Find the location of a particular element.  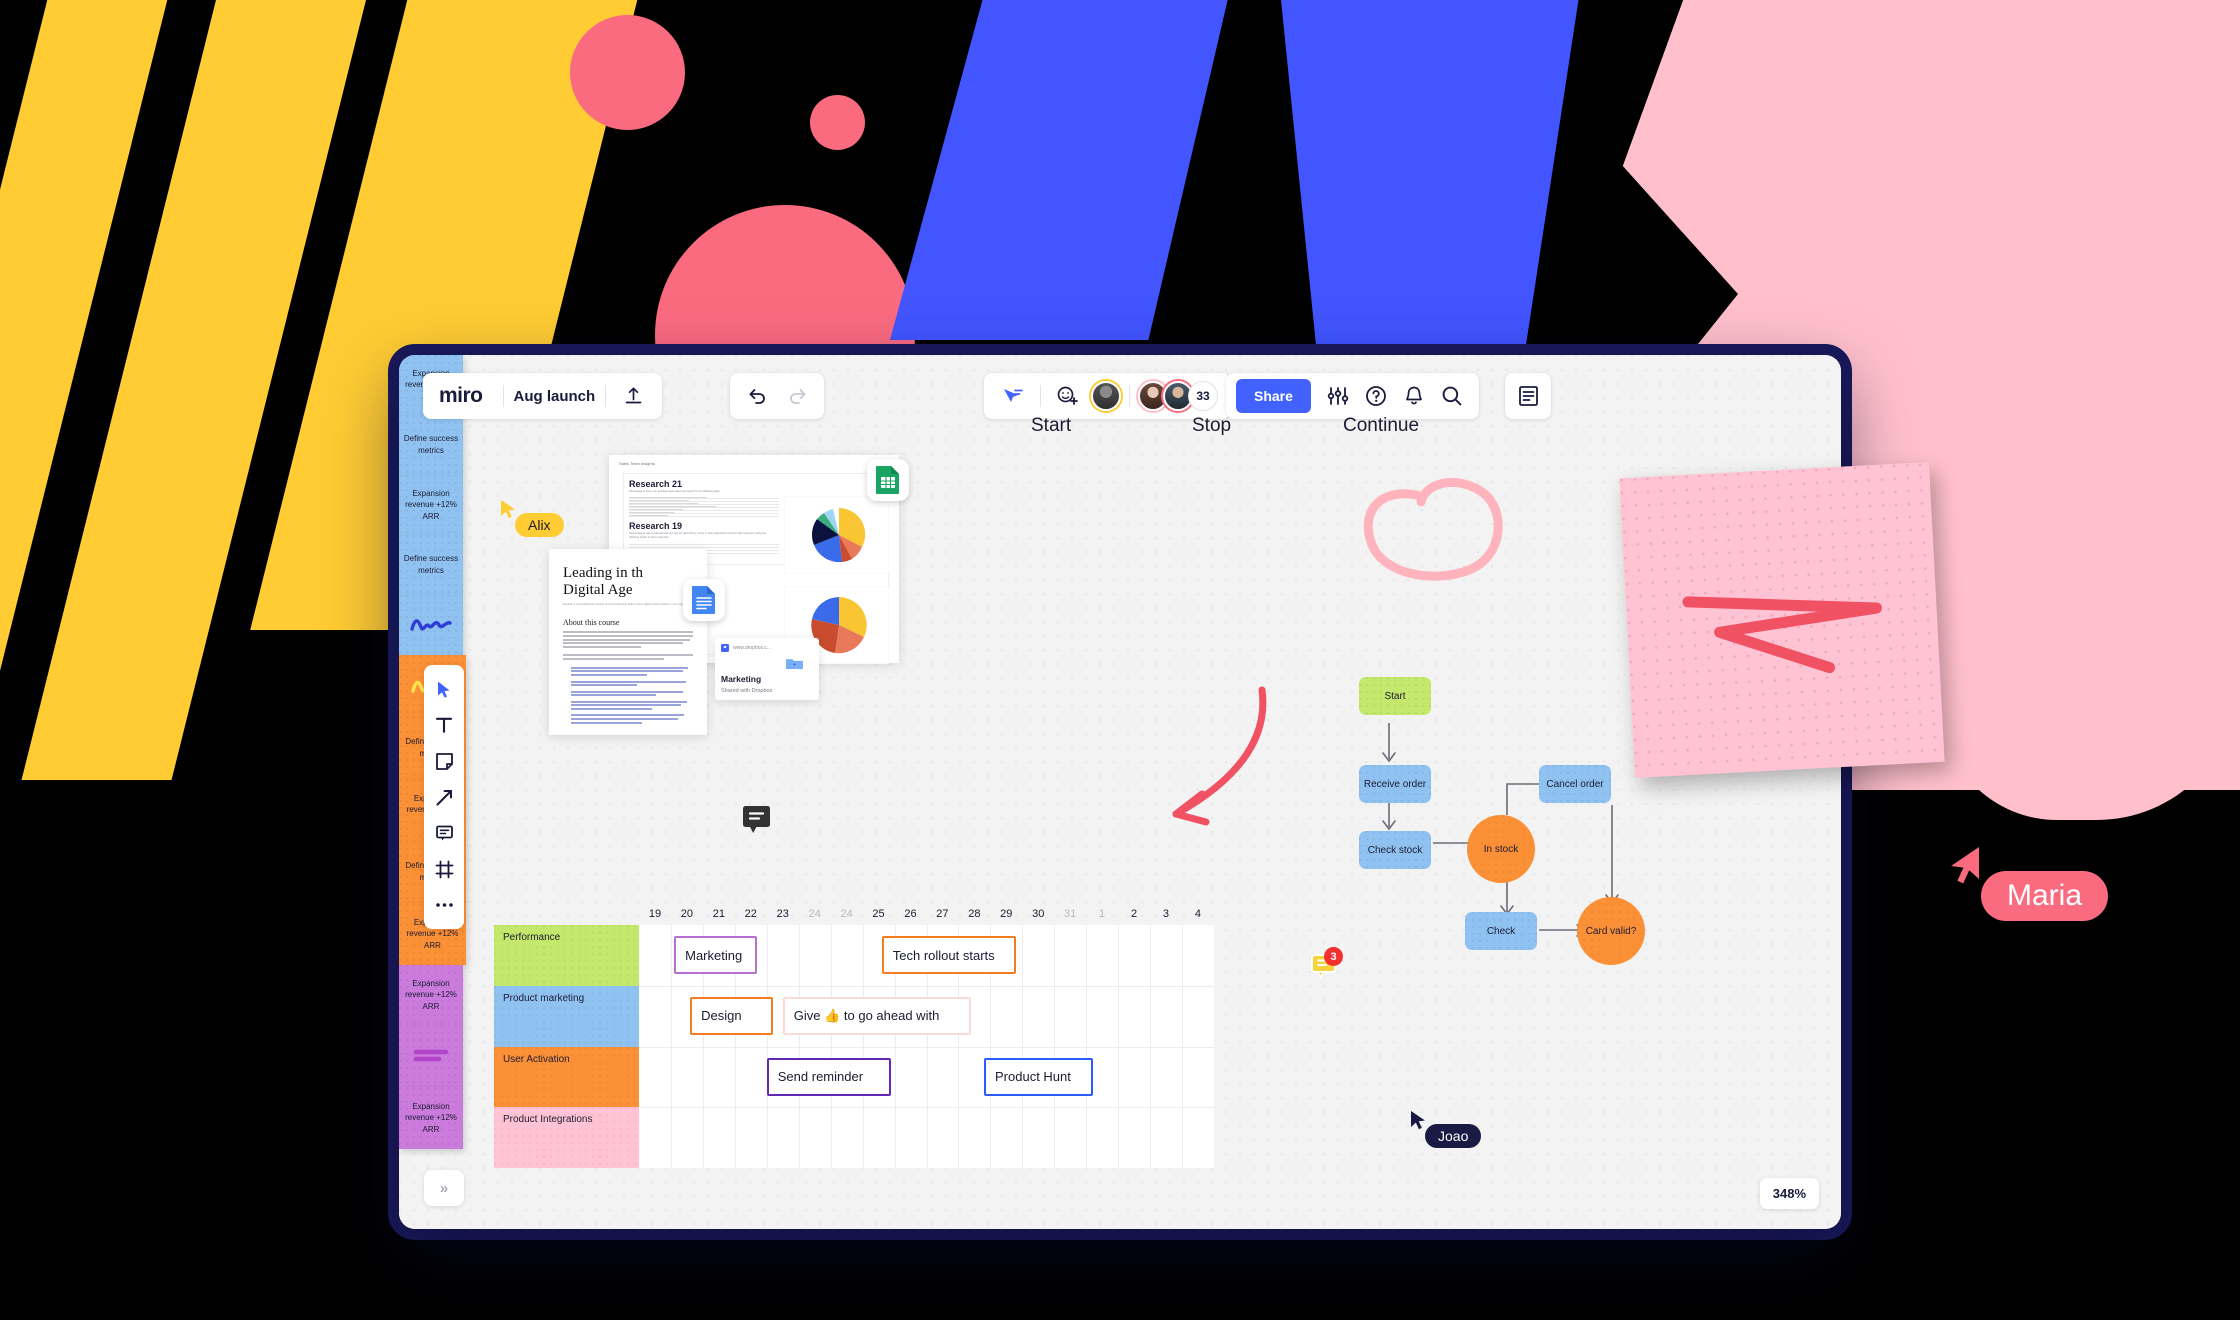

flow-node-in-stock: In stock is located at coordinates (1501, 849).